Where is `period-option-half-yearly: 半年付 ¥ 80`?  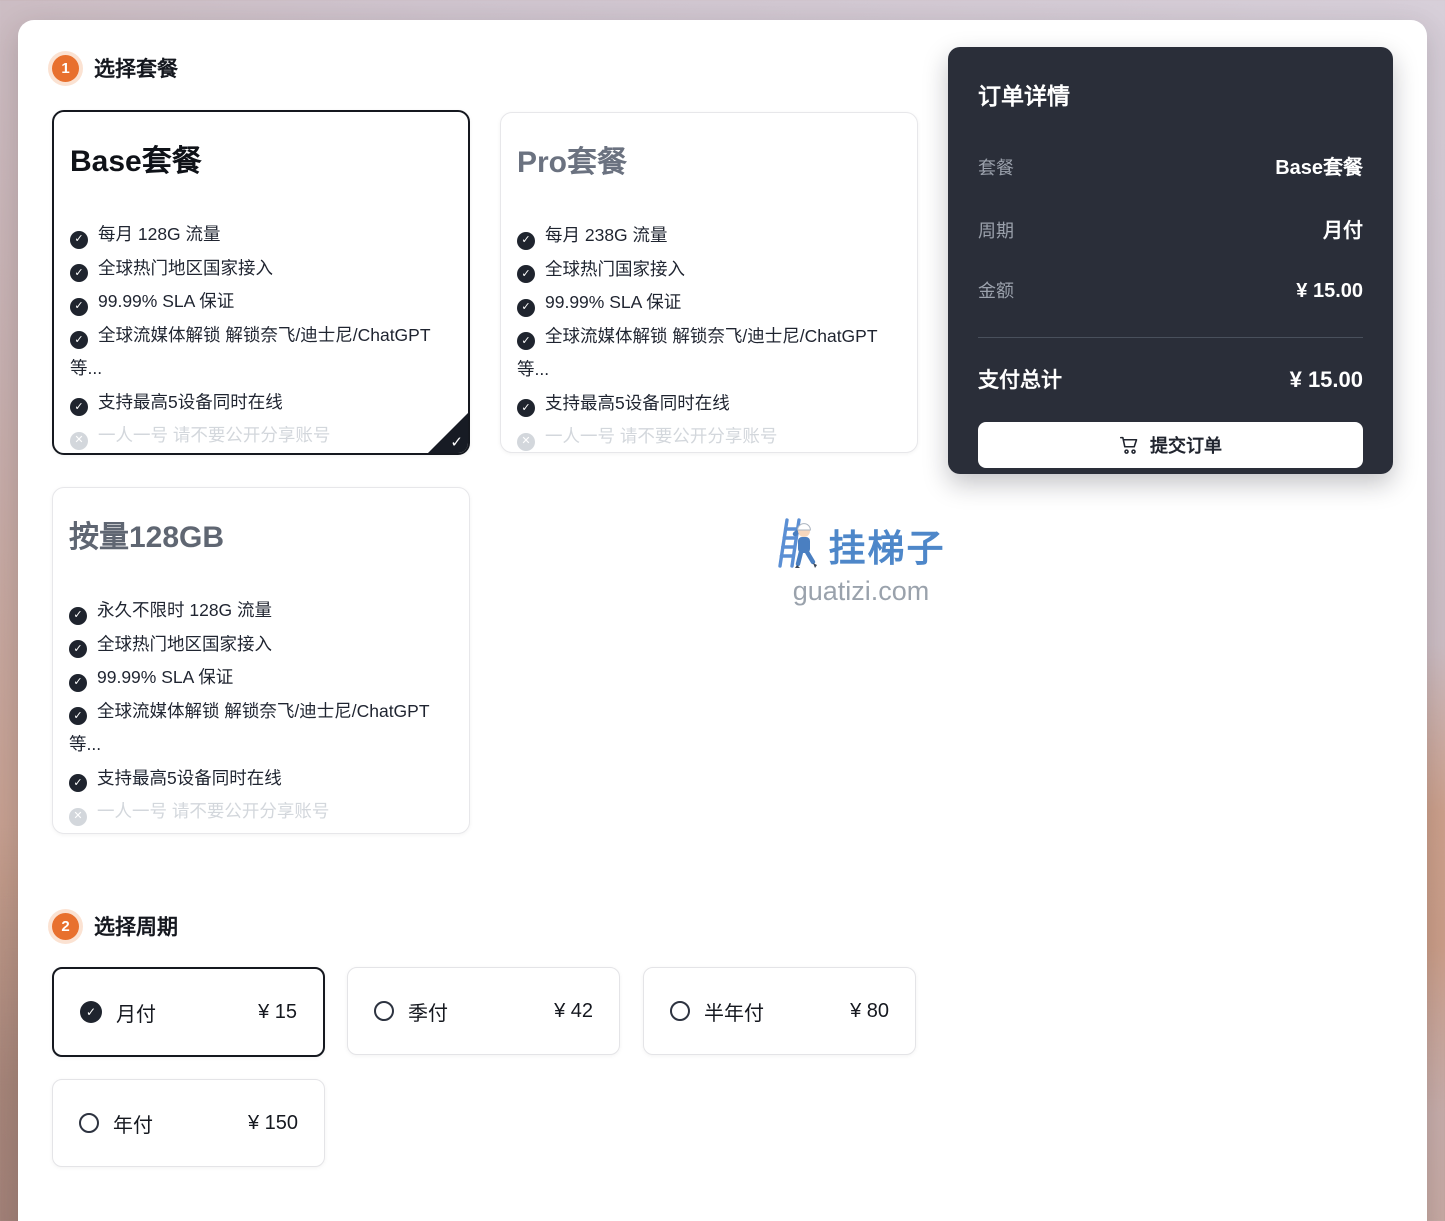
period-option-half-yearly: 半年付 ¥ 80 is located at coordinates (779, 1011).